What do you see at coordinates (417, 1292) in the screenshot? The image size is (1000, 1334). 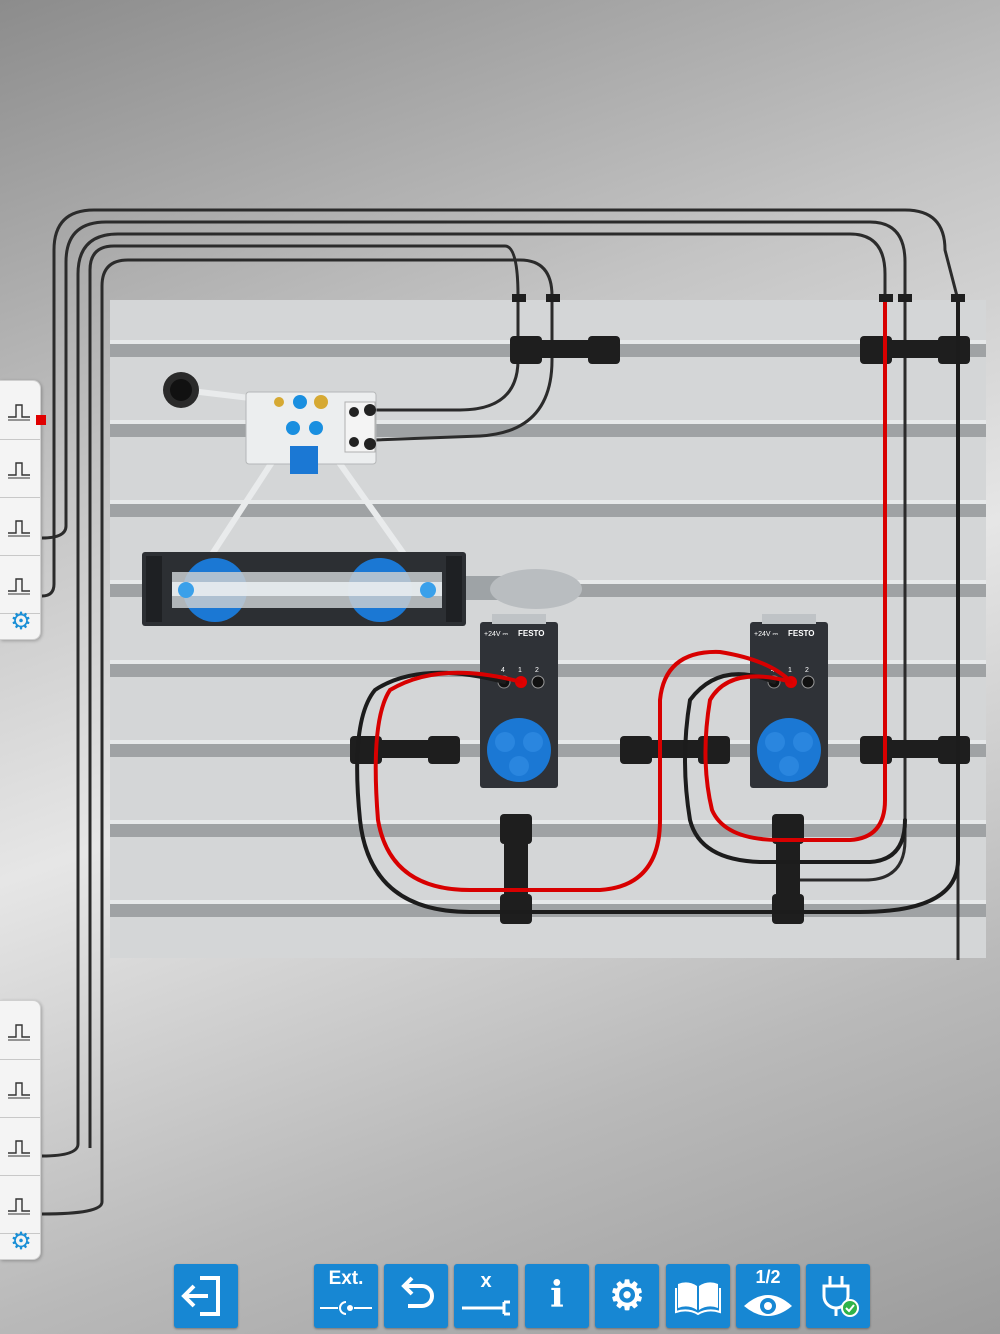 I see `undo-icon` at bounding box center [417, 1292].